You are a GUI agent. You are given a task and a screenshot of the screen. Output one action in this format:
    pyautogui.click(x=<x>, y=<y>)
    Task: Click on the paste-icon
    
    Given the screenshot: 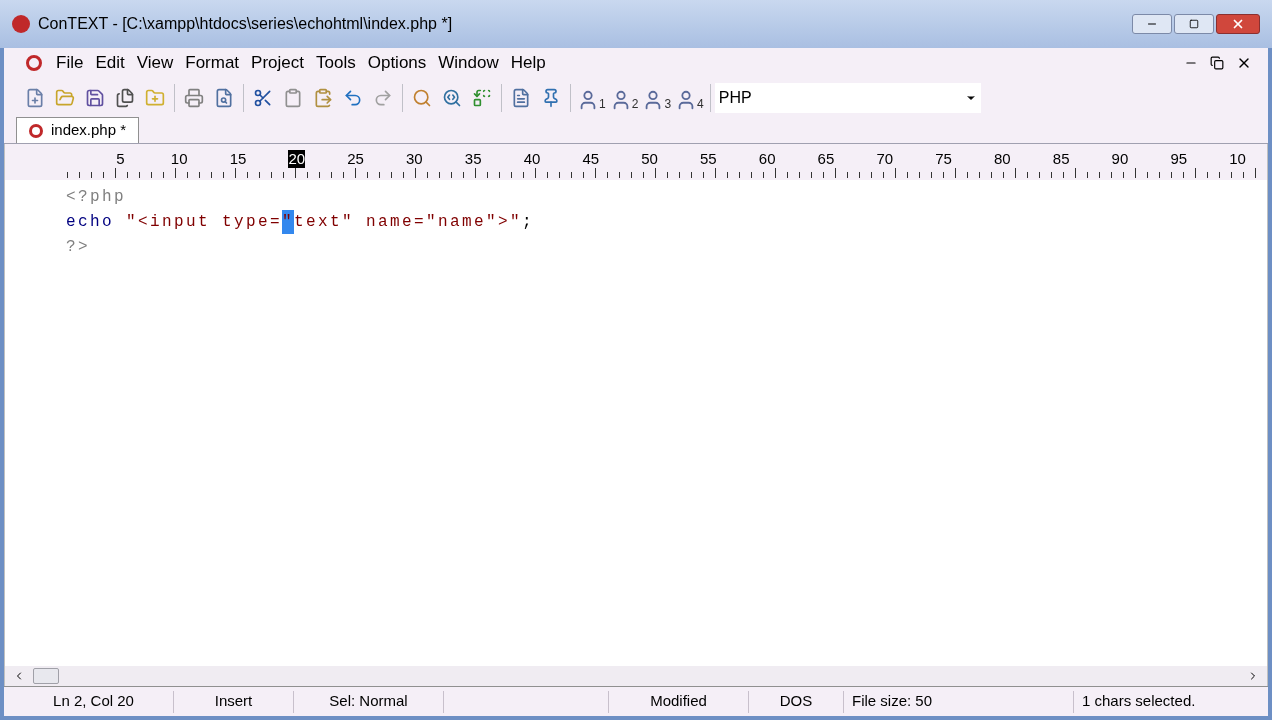 What is the action you would take?
    pyautogui.click(x=323, y=98)
    